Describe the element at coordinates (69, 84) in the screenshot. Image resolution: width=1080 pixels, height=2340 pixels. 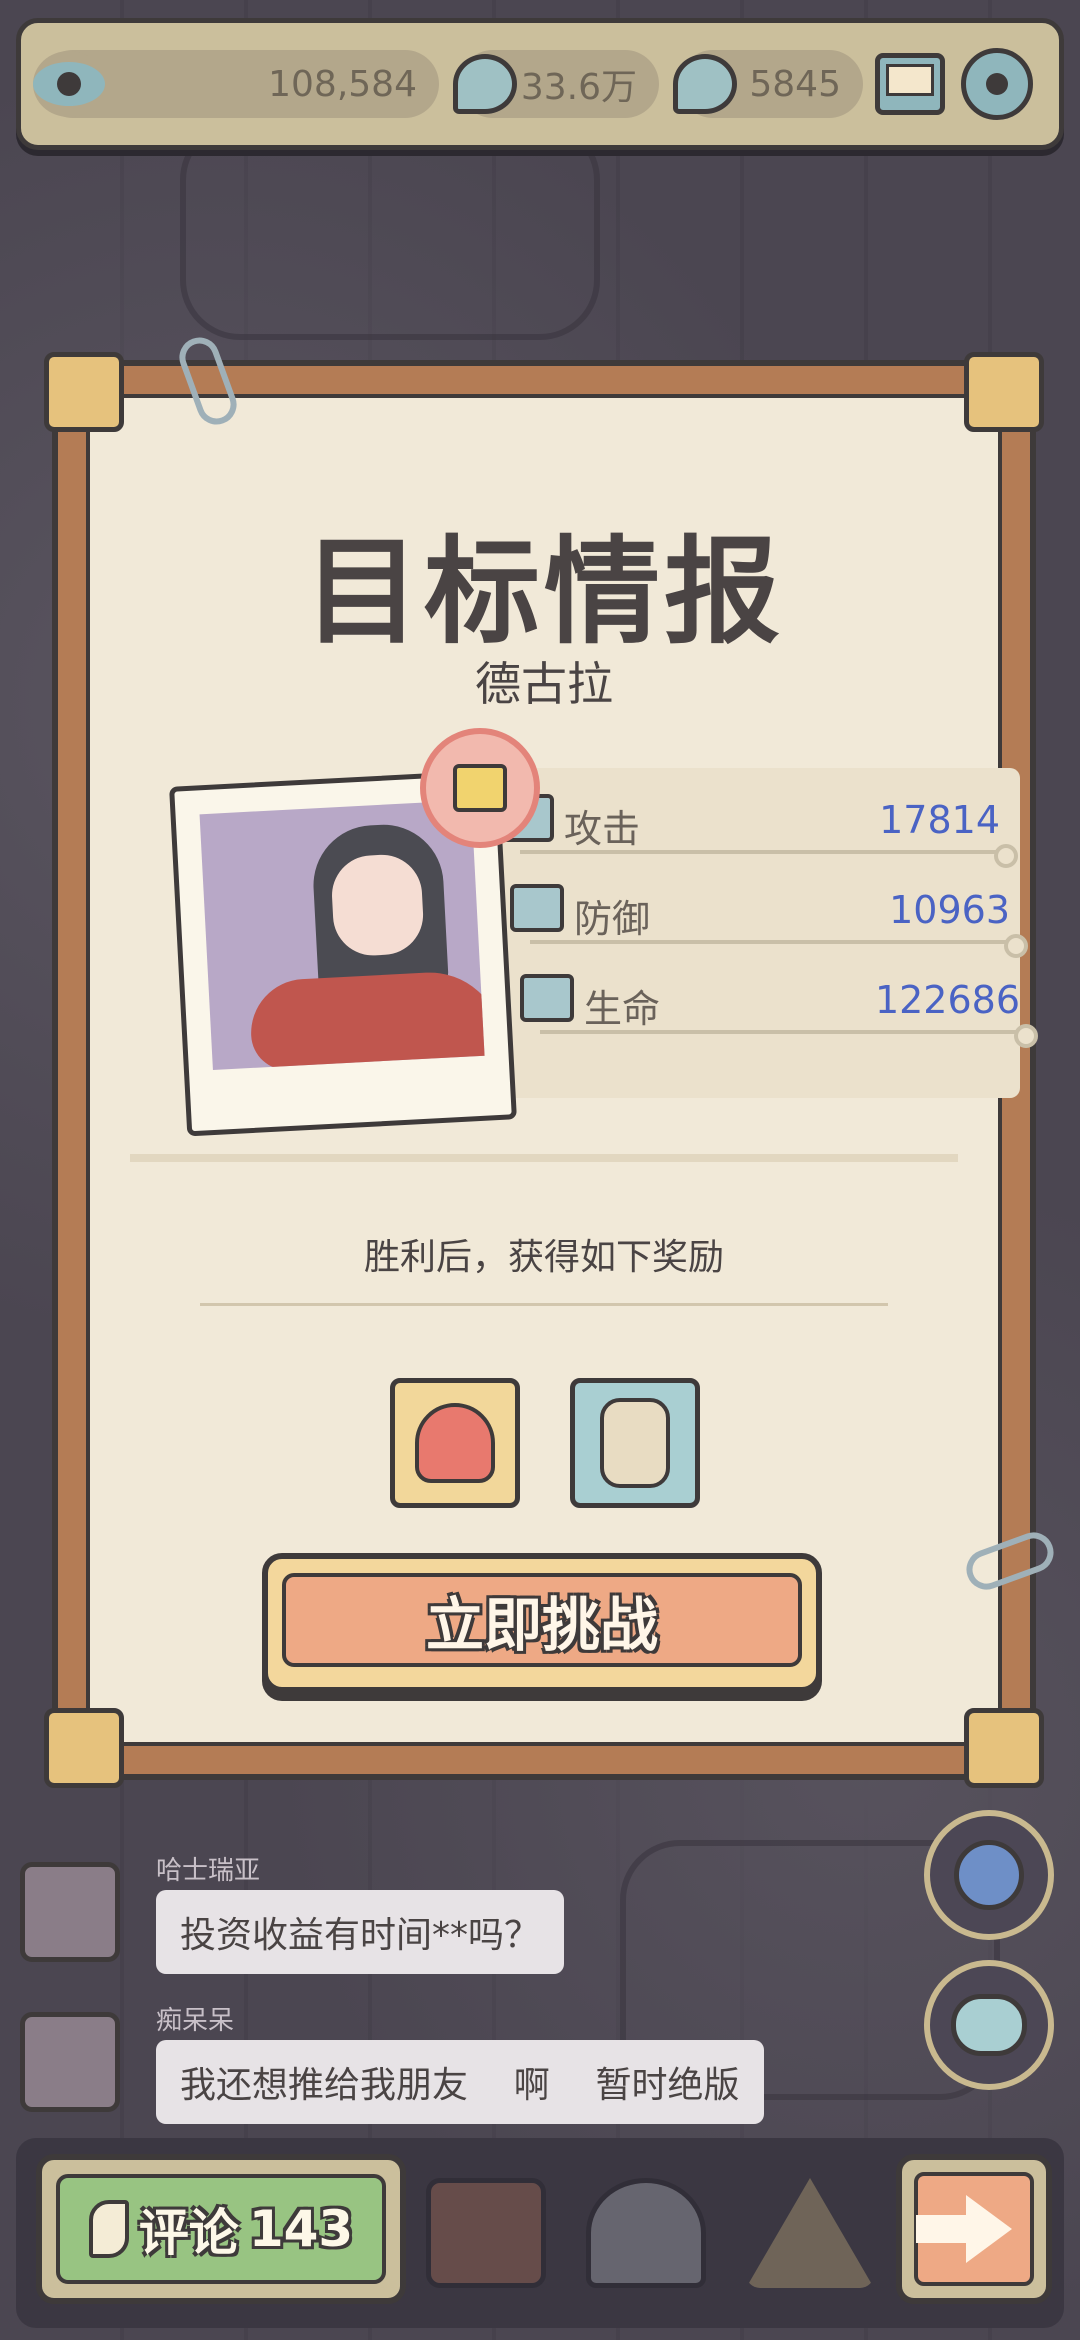
I see `eye-icon` at that location.